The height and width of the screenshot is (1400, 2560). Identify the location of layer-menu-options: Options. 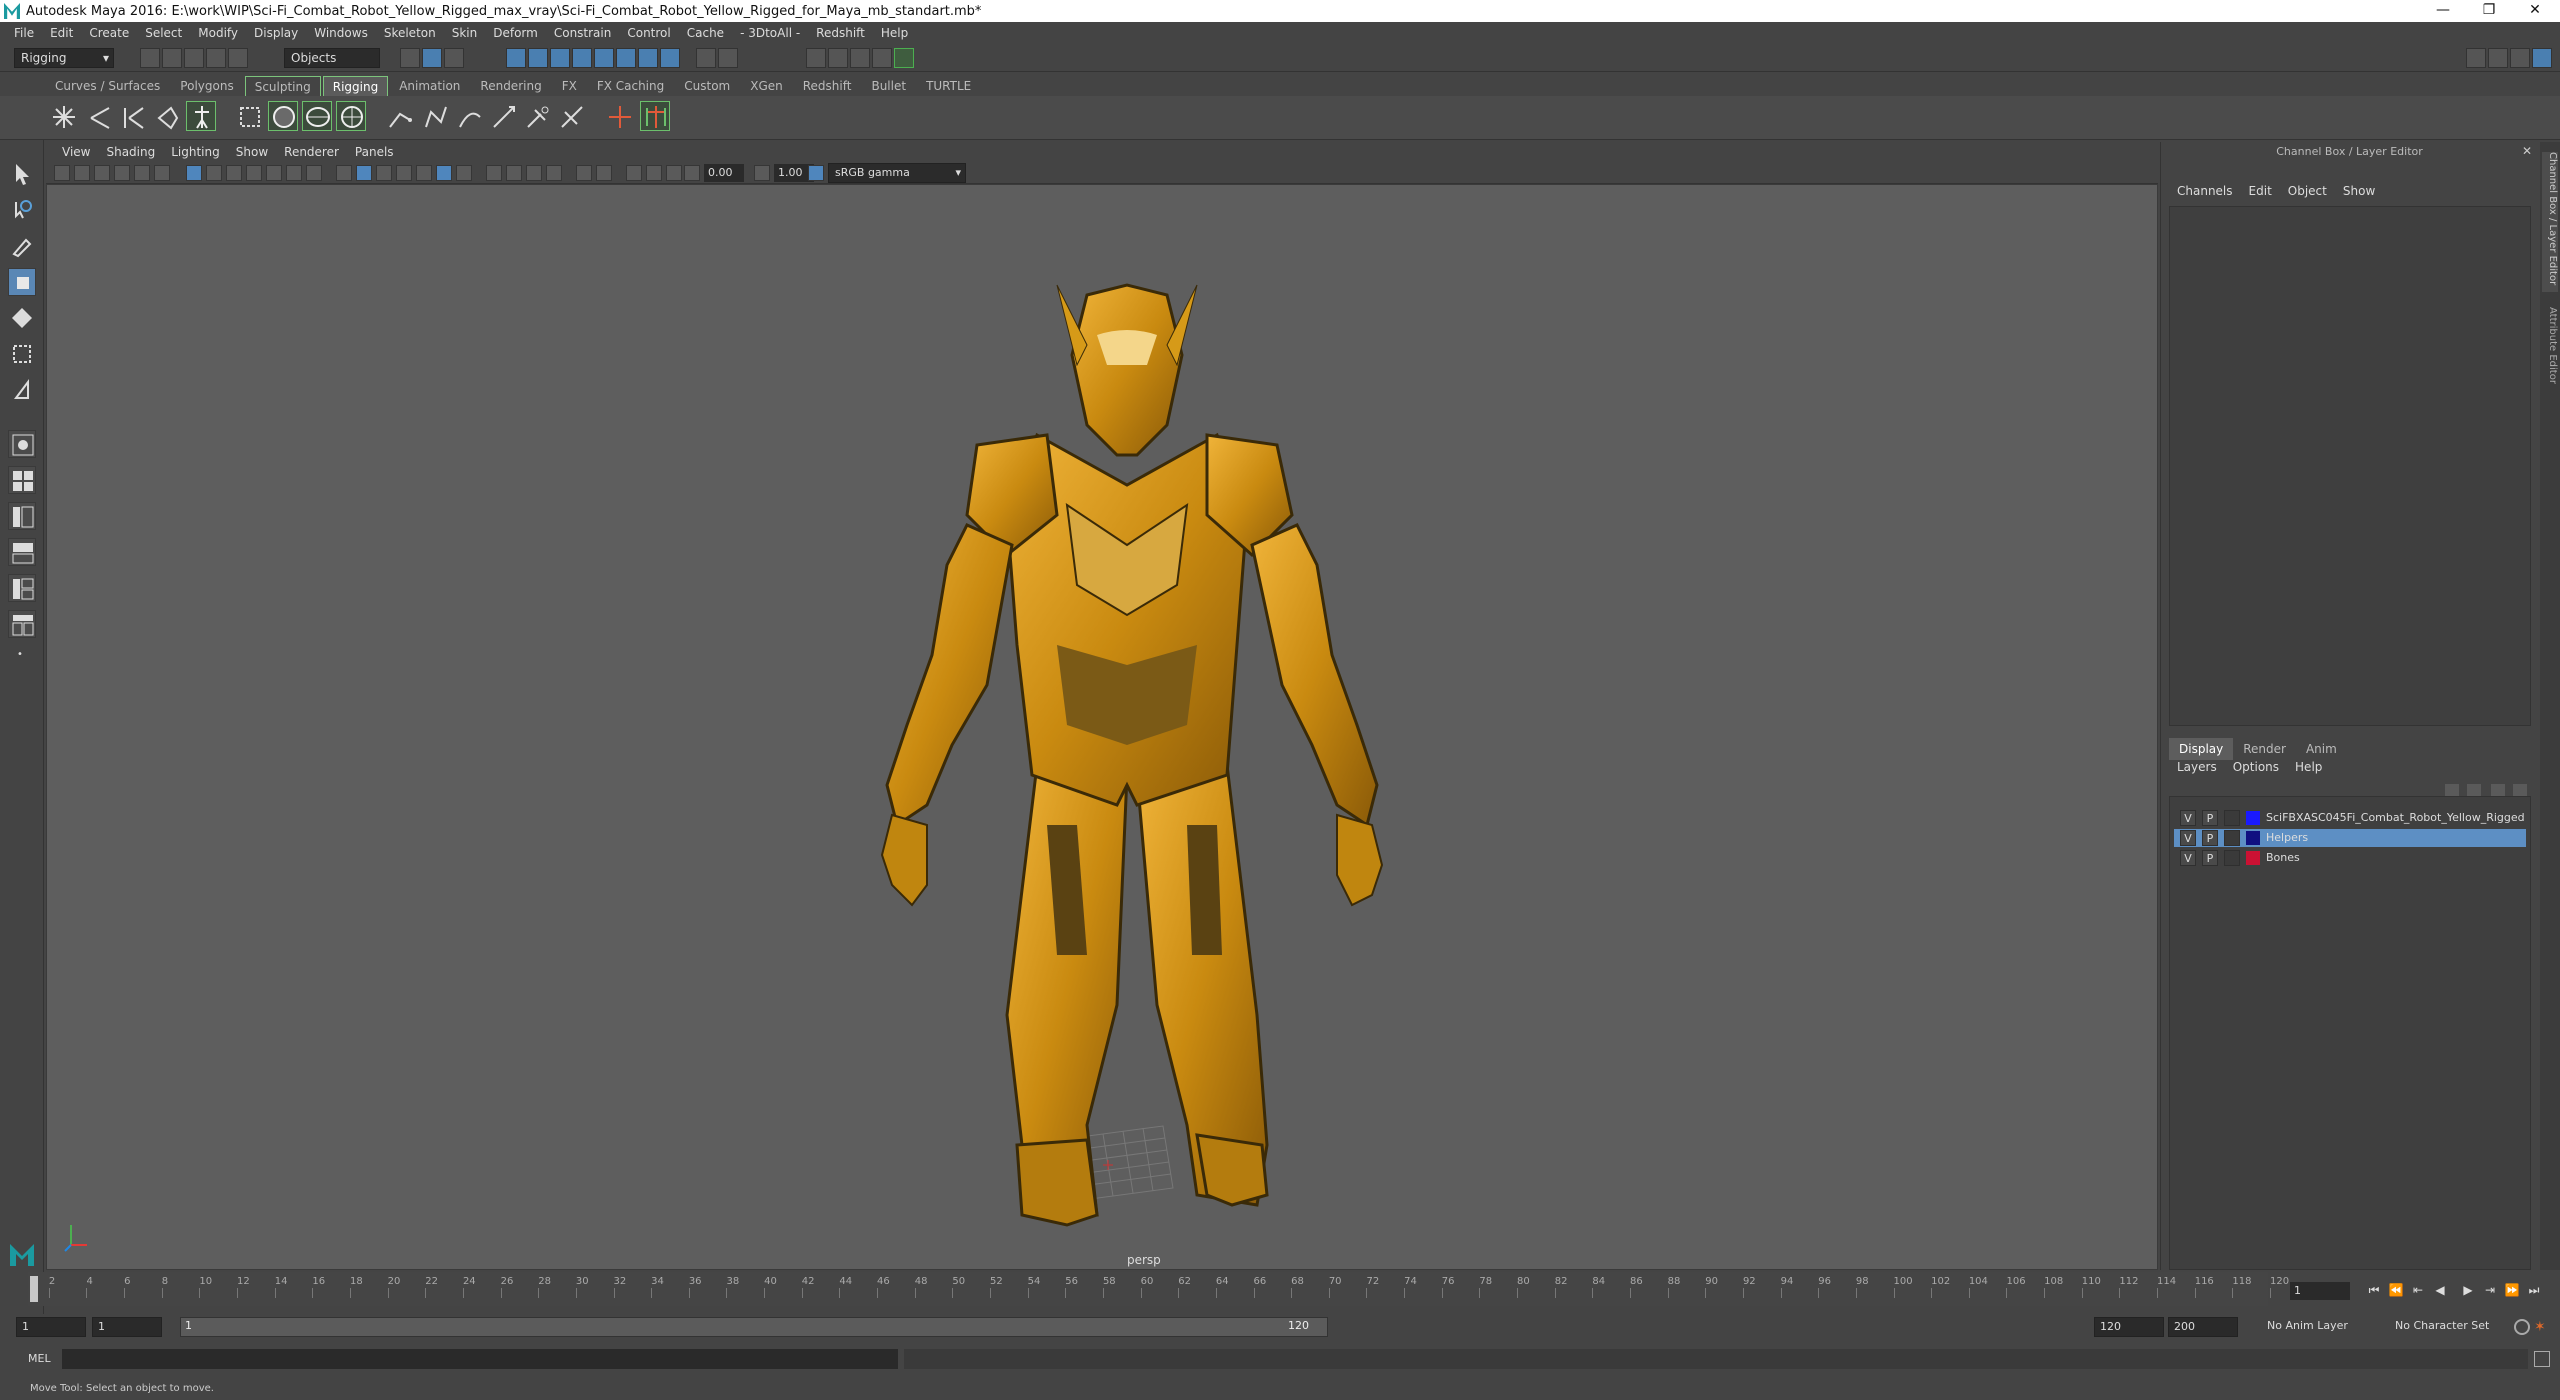
(2256, 767).